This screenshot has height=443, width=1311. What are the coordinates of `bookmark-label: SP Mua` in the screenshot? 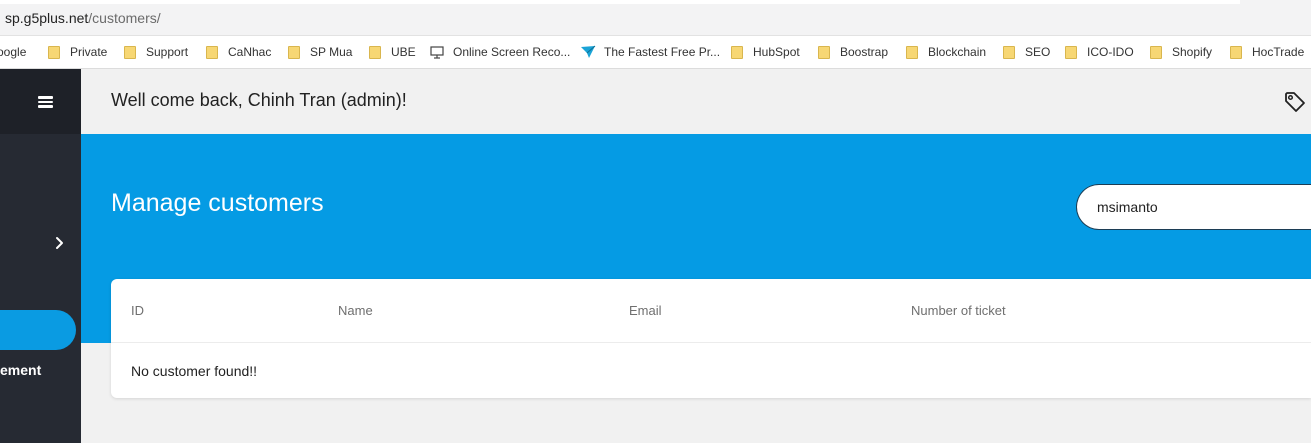 It's located at (331, 52).